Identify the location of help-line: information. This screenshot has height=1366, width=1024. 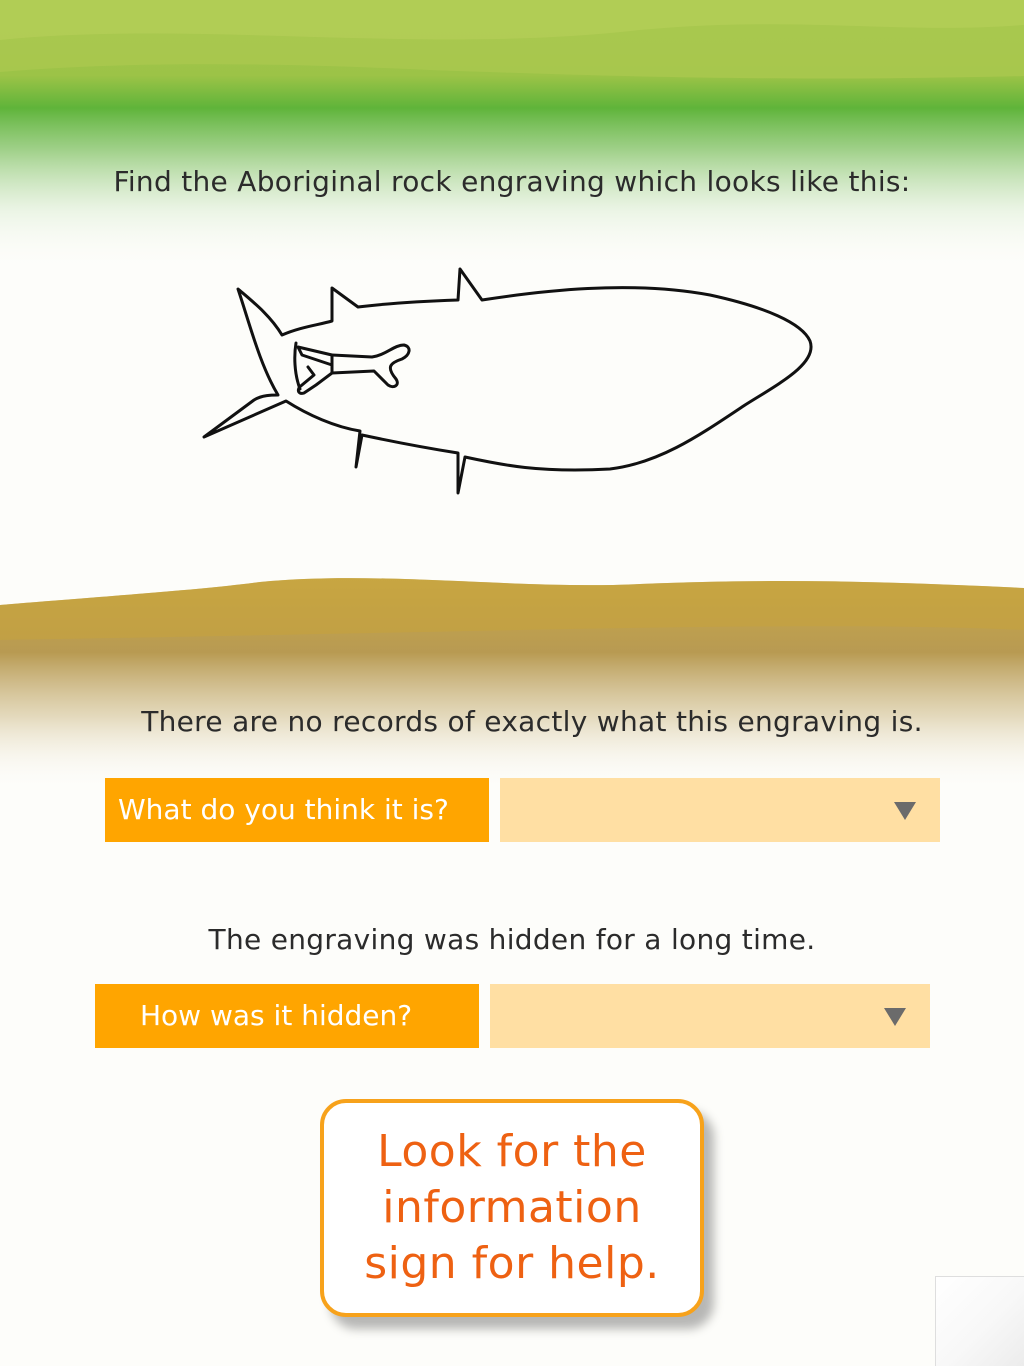
(512, 1207).